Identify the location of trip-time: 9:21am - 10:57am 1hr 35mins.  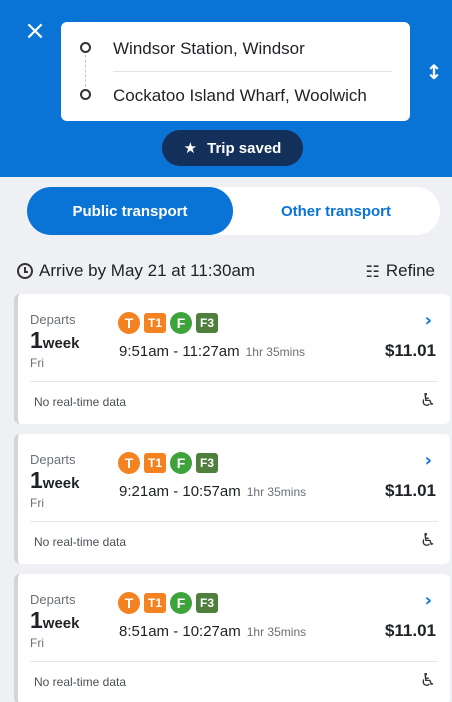
(212, 491).